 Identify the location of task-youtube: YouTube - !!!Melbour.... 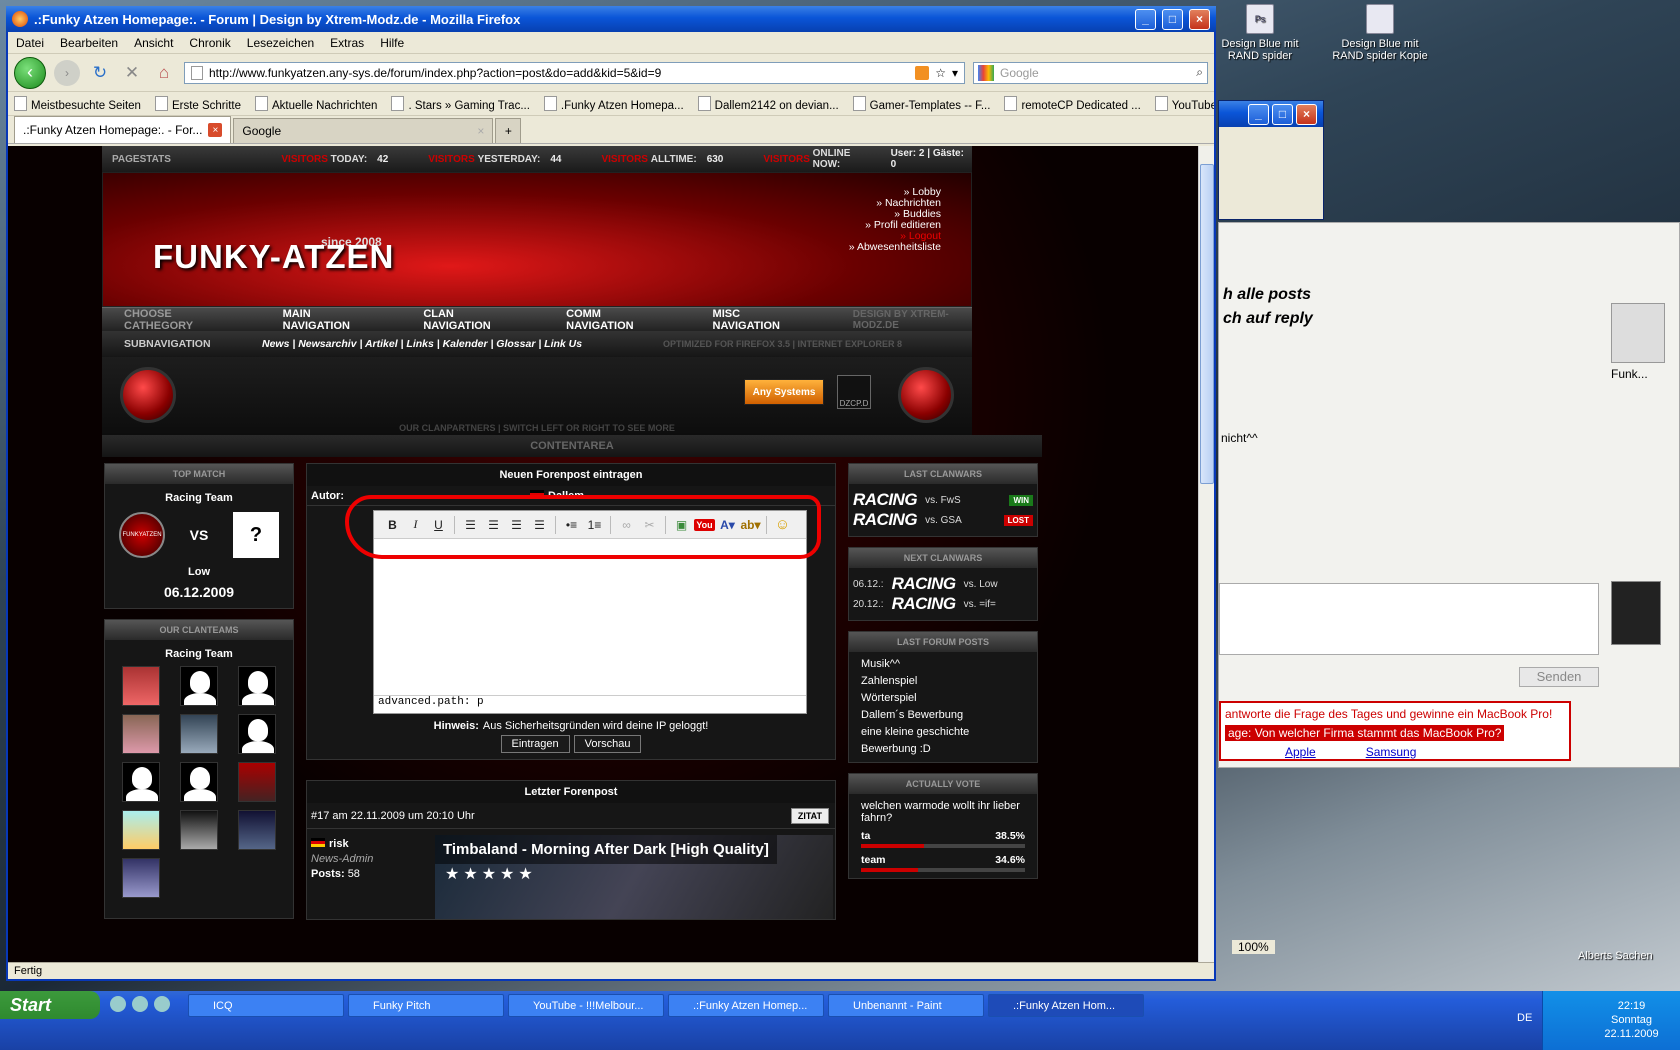
(586, 1005).